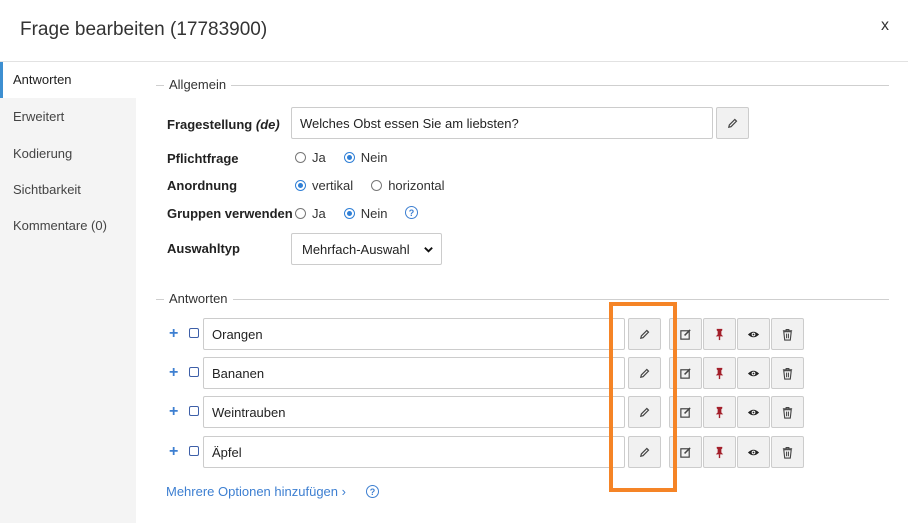 The width and height of the screenshot is (908, 523). Describe the element at coordinates (319, 157) in the screenshot. I see `mandatory-yes-label: Ja` at that location.